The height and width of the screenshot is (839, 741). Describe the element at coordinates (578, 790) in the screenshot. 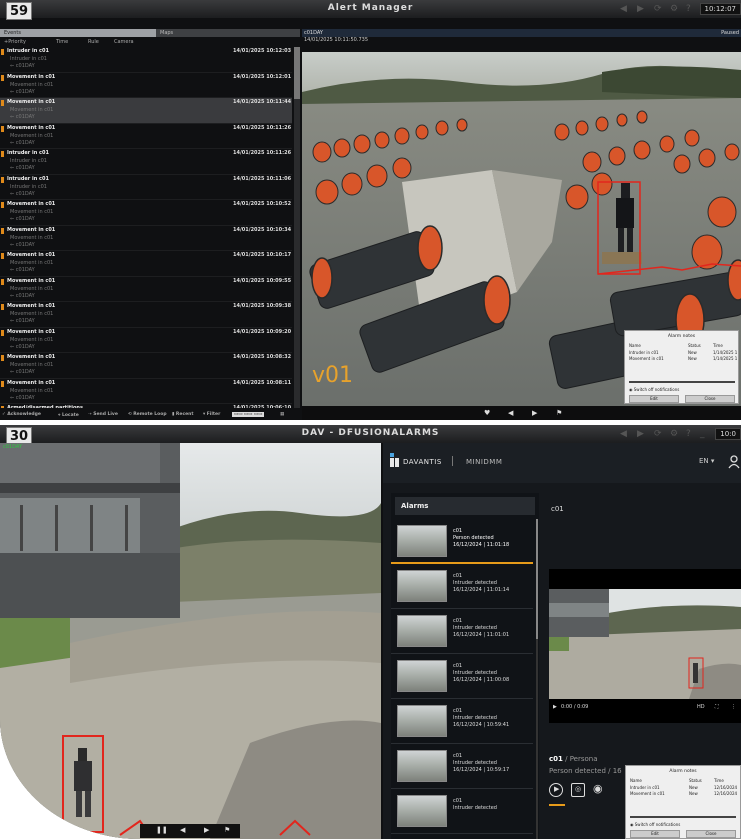

I see `camera-icon: ◎` at that location.